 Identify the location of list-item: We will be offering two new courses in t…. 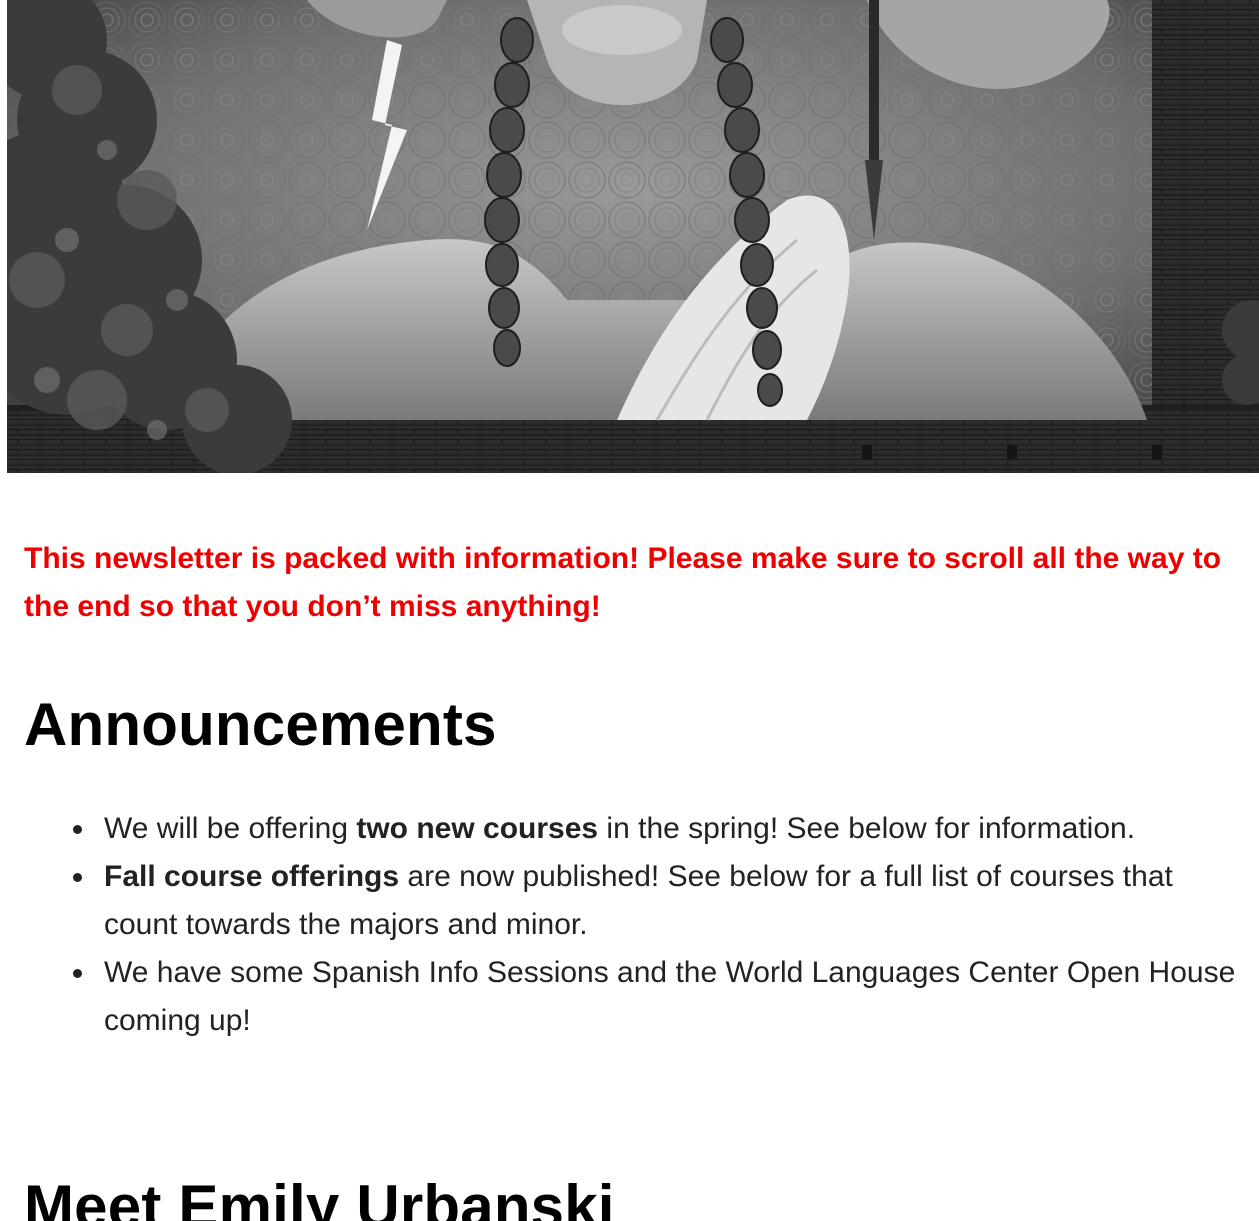
(661, 829).